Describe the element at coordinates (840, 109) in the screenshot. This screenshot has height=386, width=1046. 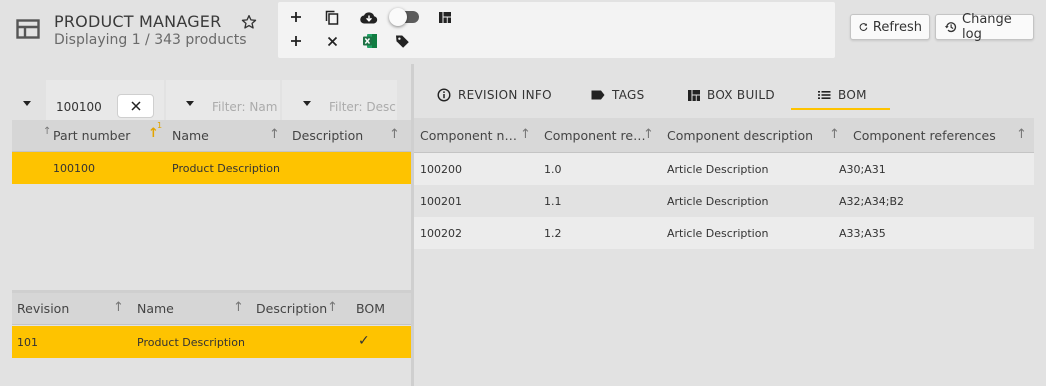
I see `active-tab-indicator` at that location.